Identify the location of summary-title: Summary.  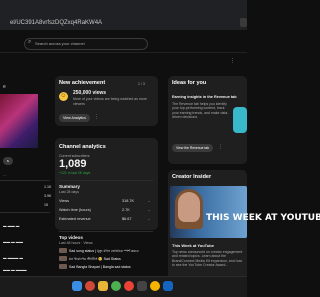
(69, 186).